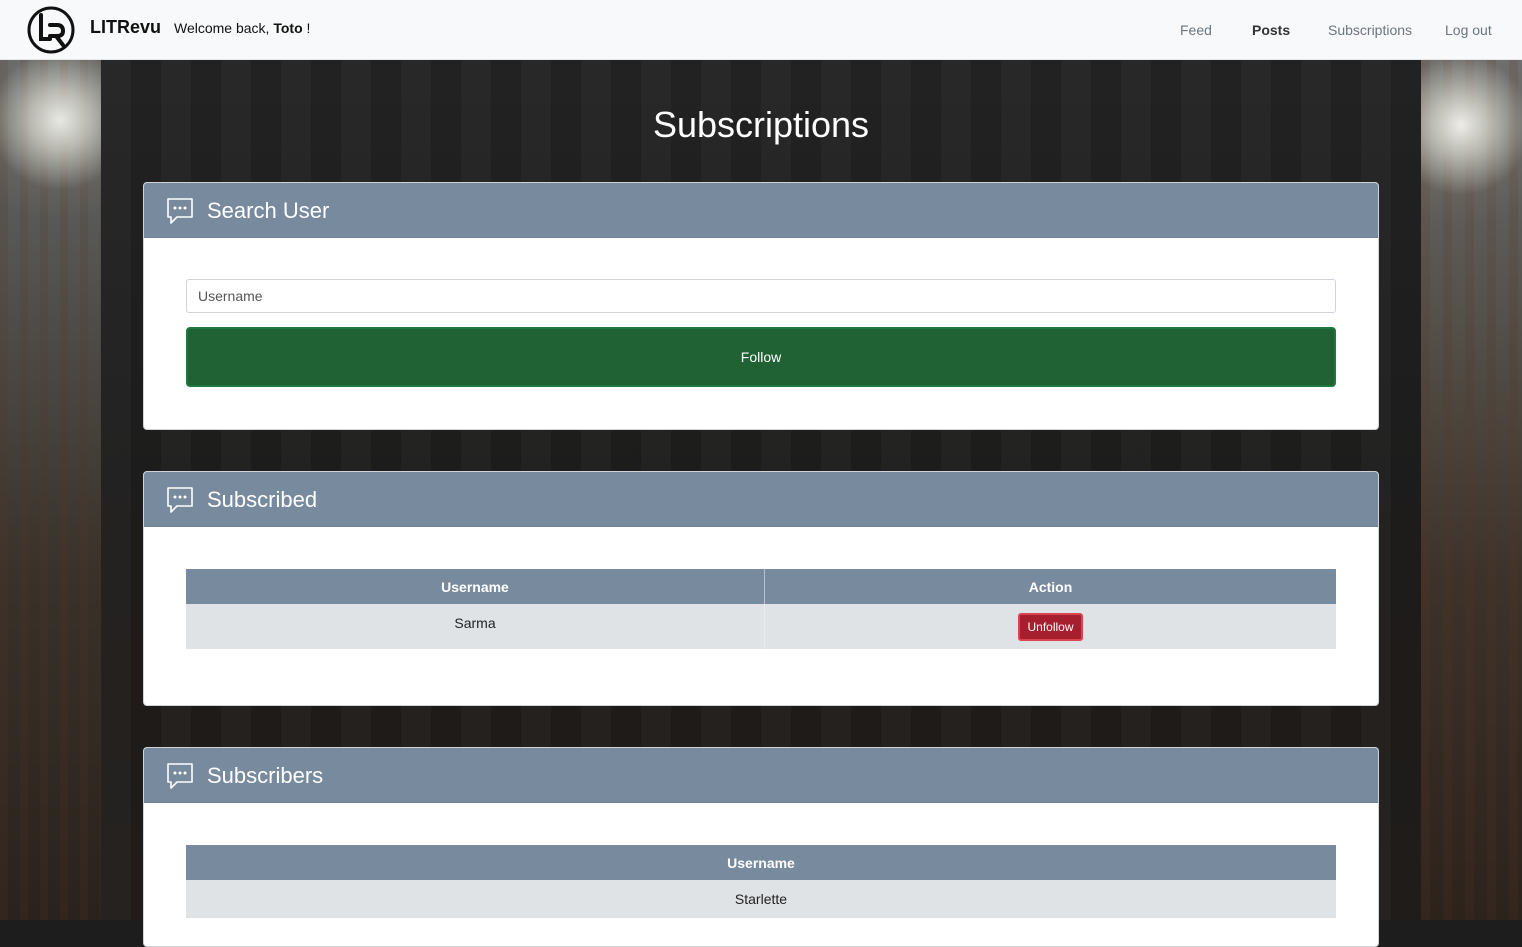 Image resolution: width=1522 pixels, height=947 pixels. What do you see at coordinates (288, 28) in the screenshot?
I see `current-username: Toto` at bounding box center [288, 28].